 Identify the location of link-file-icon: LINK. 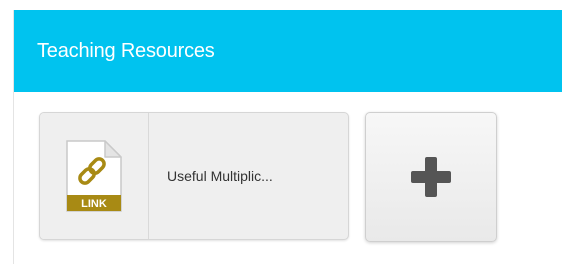
(94, 176).